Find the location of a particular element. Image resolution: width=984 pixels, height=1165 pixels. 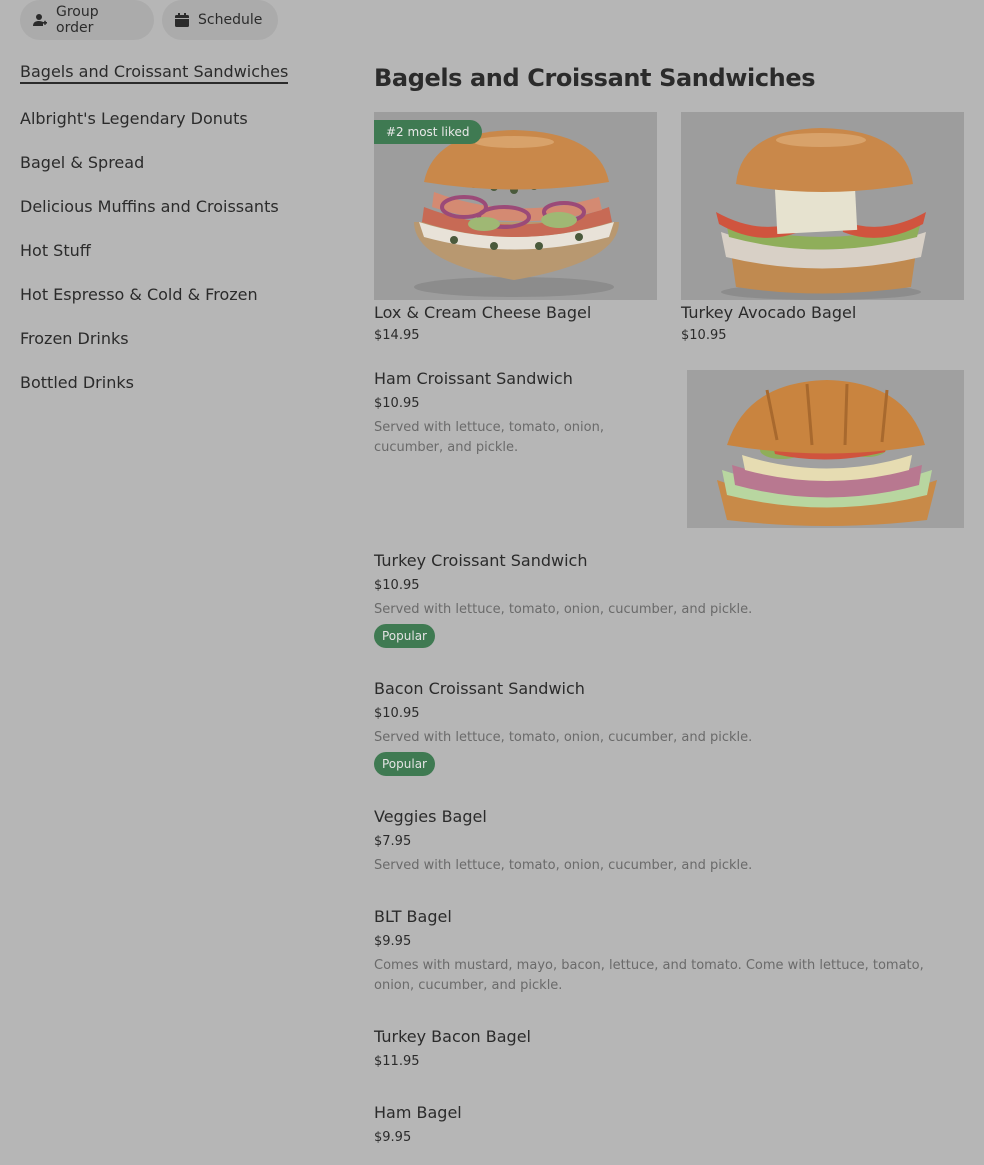

most-liked-badge: #2 most liked is located at coordinates (428, 132).